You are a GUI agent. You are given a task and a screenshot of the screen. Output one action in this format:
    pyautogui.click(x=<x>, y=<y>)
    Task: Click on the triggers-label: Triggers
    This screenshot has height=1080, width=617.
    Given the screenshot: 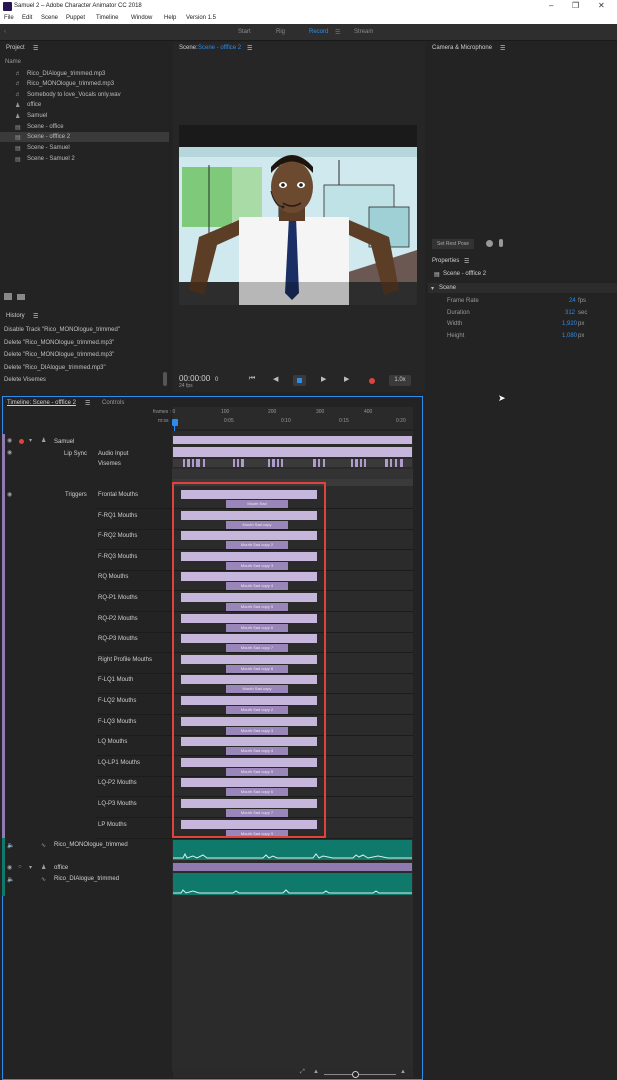 What is the action you would take?
    pyautogui.click(x=76, y=495)
    